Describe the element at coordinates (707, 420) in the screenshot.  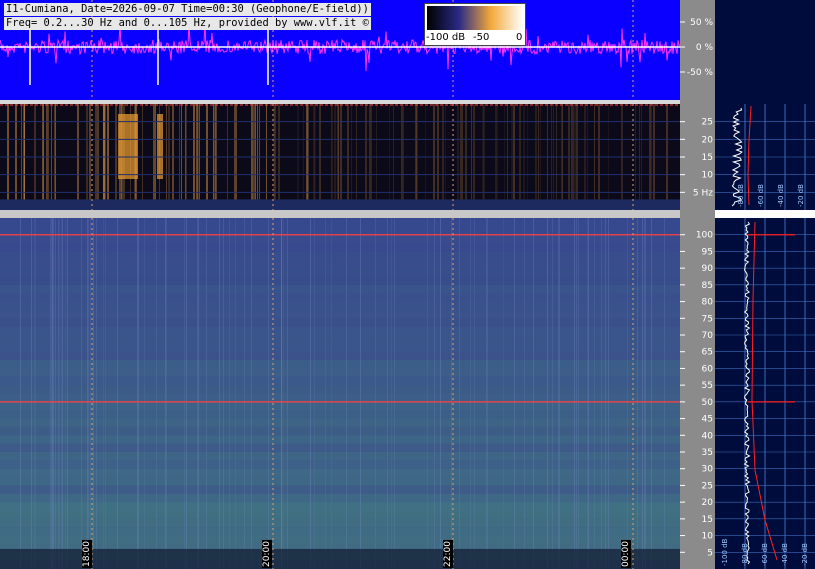
I see `axis-tick-label: 45` at that location.